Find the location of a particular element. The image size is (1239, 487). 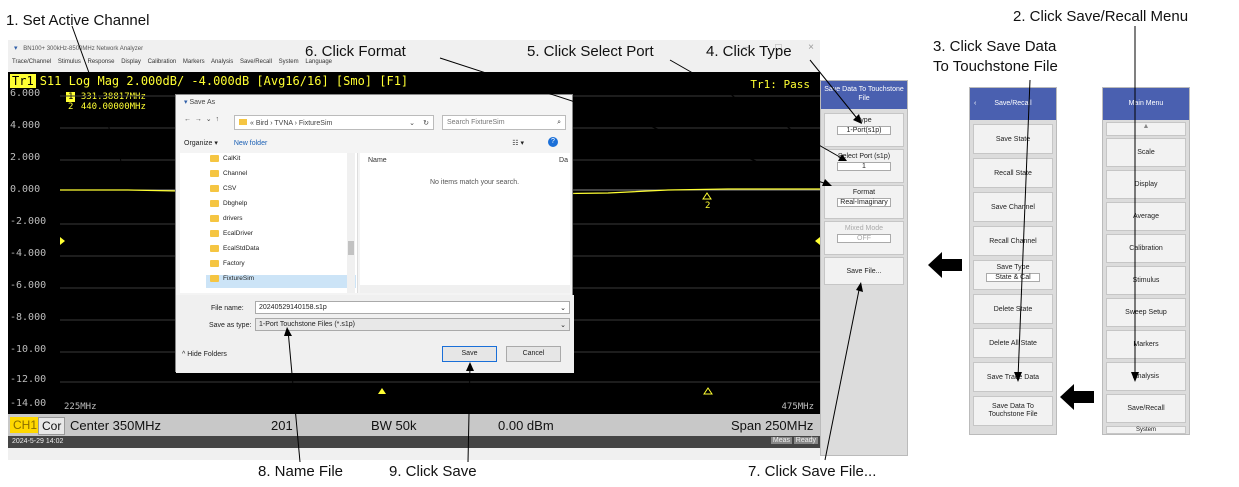

callout-step-9: 9. Click Save is located at coordinates (433, 471).